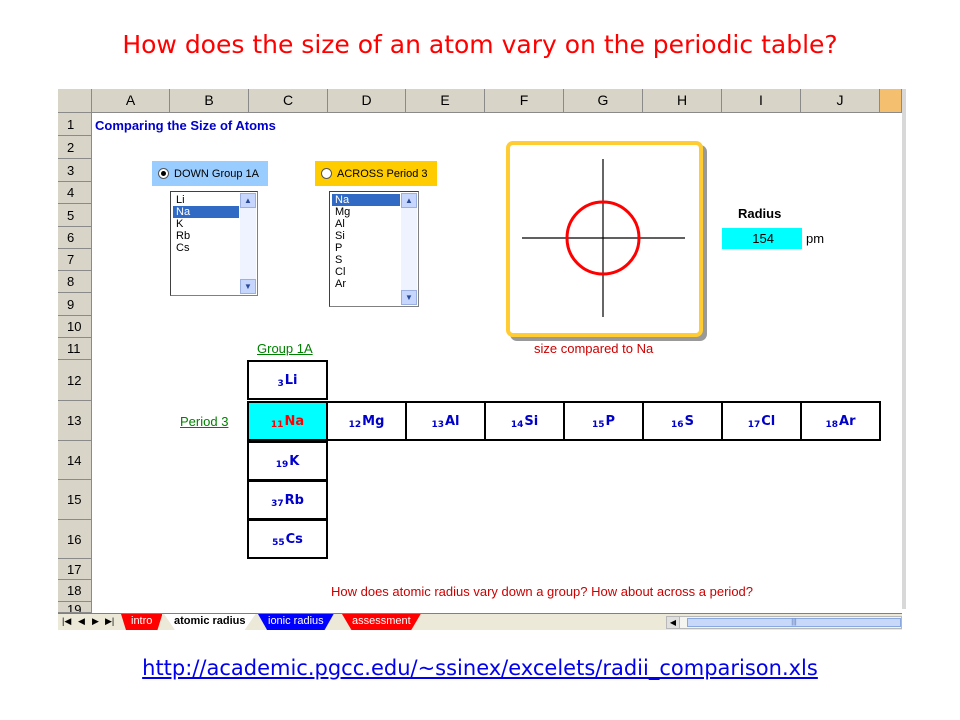 This screenshot has width=960, height=720. What do you see at coordinates (142, 622) in the screenshot?
I see `tab-intro: intro` at bounding box center [142, 622].